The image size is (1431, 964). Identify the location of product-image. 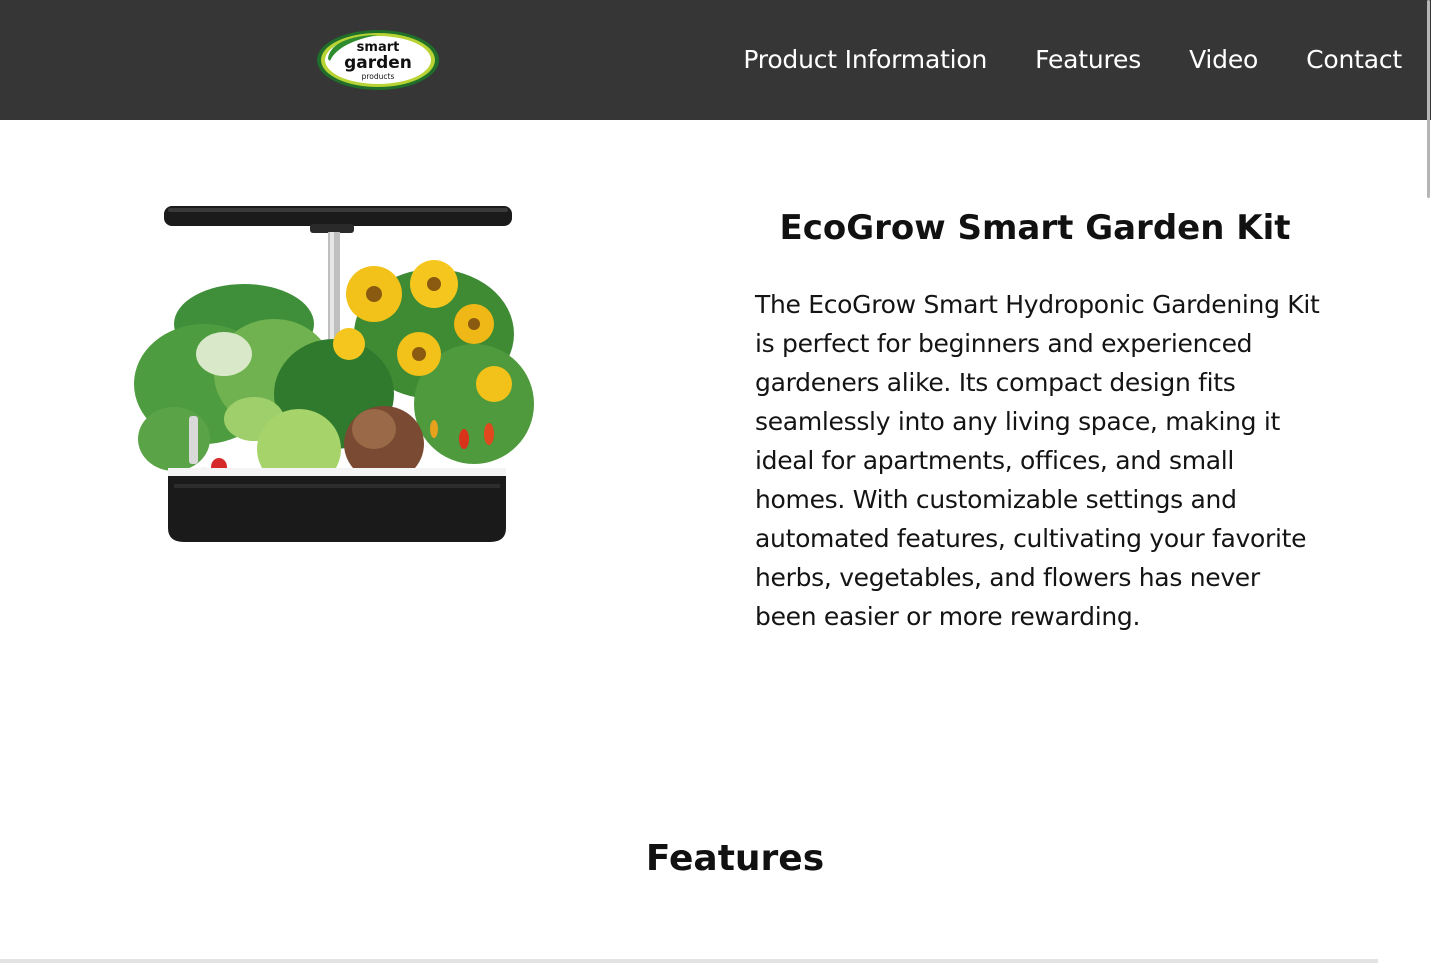
(336, 366).